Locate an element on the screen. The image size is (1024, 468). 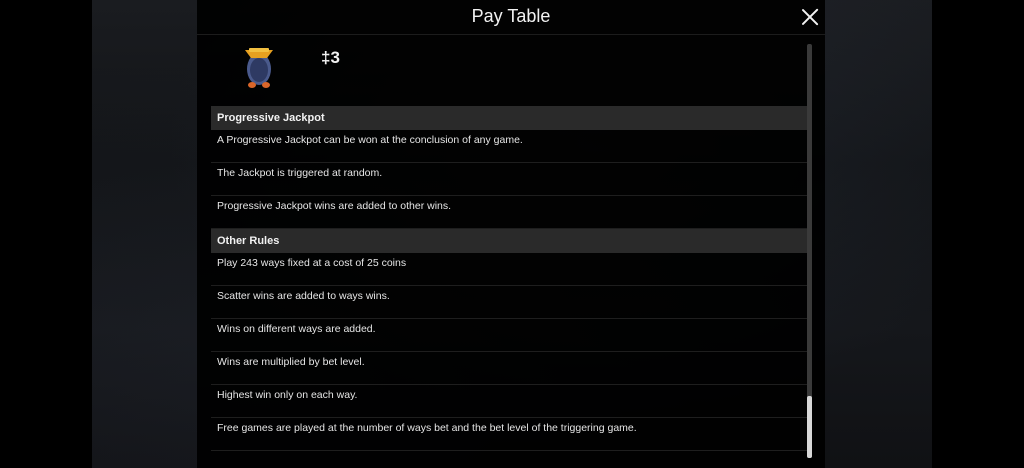
rule-item: Scatter wins are added to ways wins. is located at coordinates (509, 302).